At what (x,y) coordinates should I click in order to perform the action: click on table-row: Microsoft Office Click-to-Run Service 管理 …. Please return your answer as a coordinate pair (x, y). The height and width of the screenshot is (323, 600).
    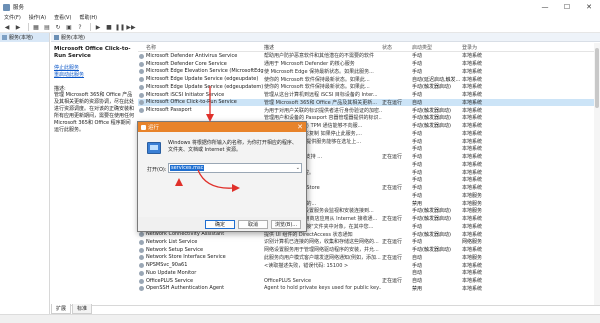
    Looking at the image, I should click on (369, 102).